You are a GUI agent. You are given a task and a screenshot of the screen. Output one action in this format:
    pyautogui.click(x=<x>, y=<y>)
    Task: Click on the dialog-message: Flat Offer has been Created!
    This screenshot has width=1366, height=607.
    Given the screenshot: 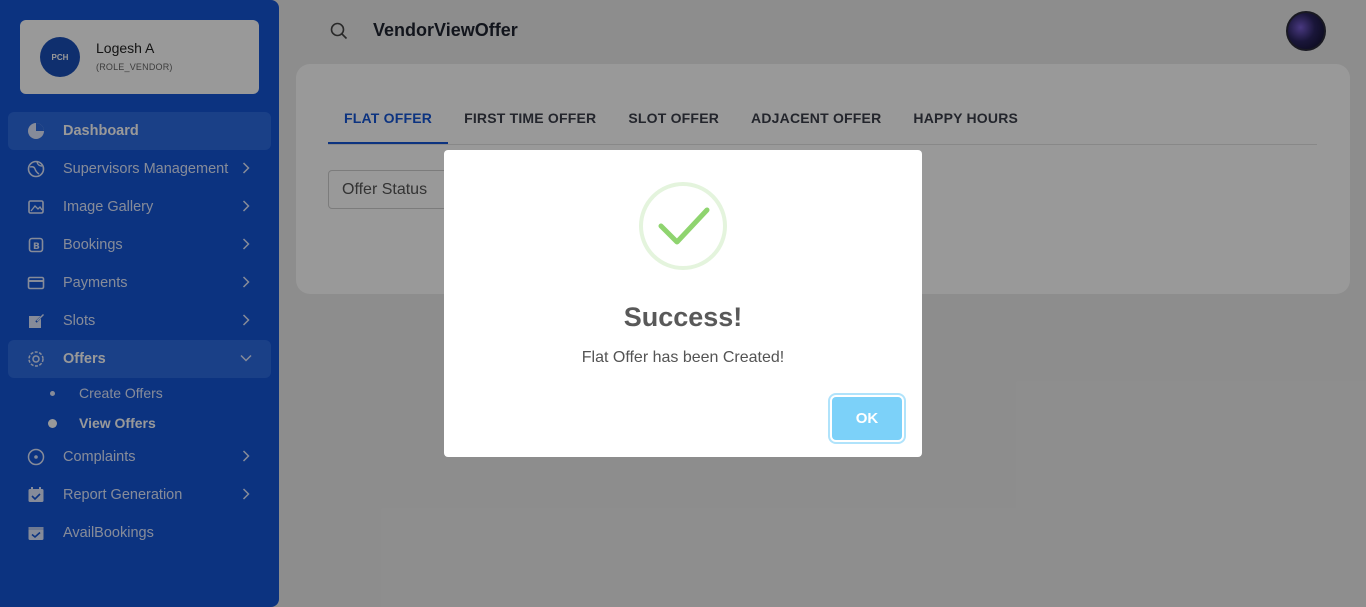 What is the action you would take?
    pyautogui.click(x=683, y=357)
    